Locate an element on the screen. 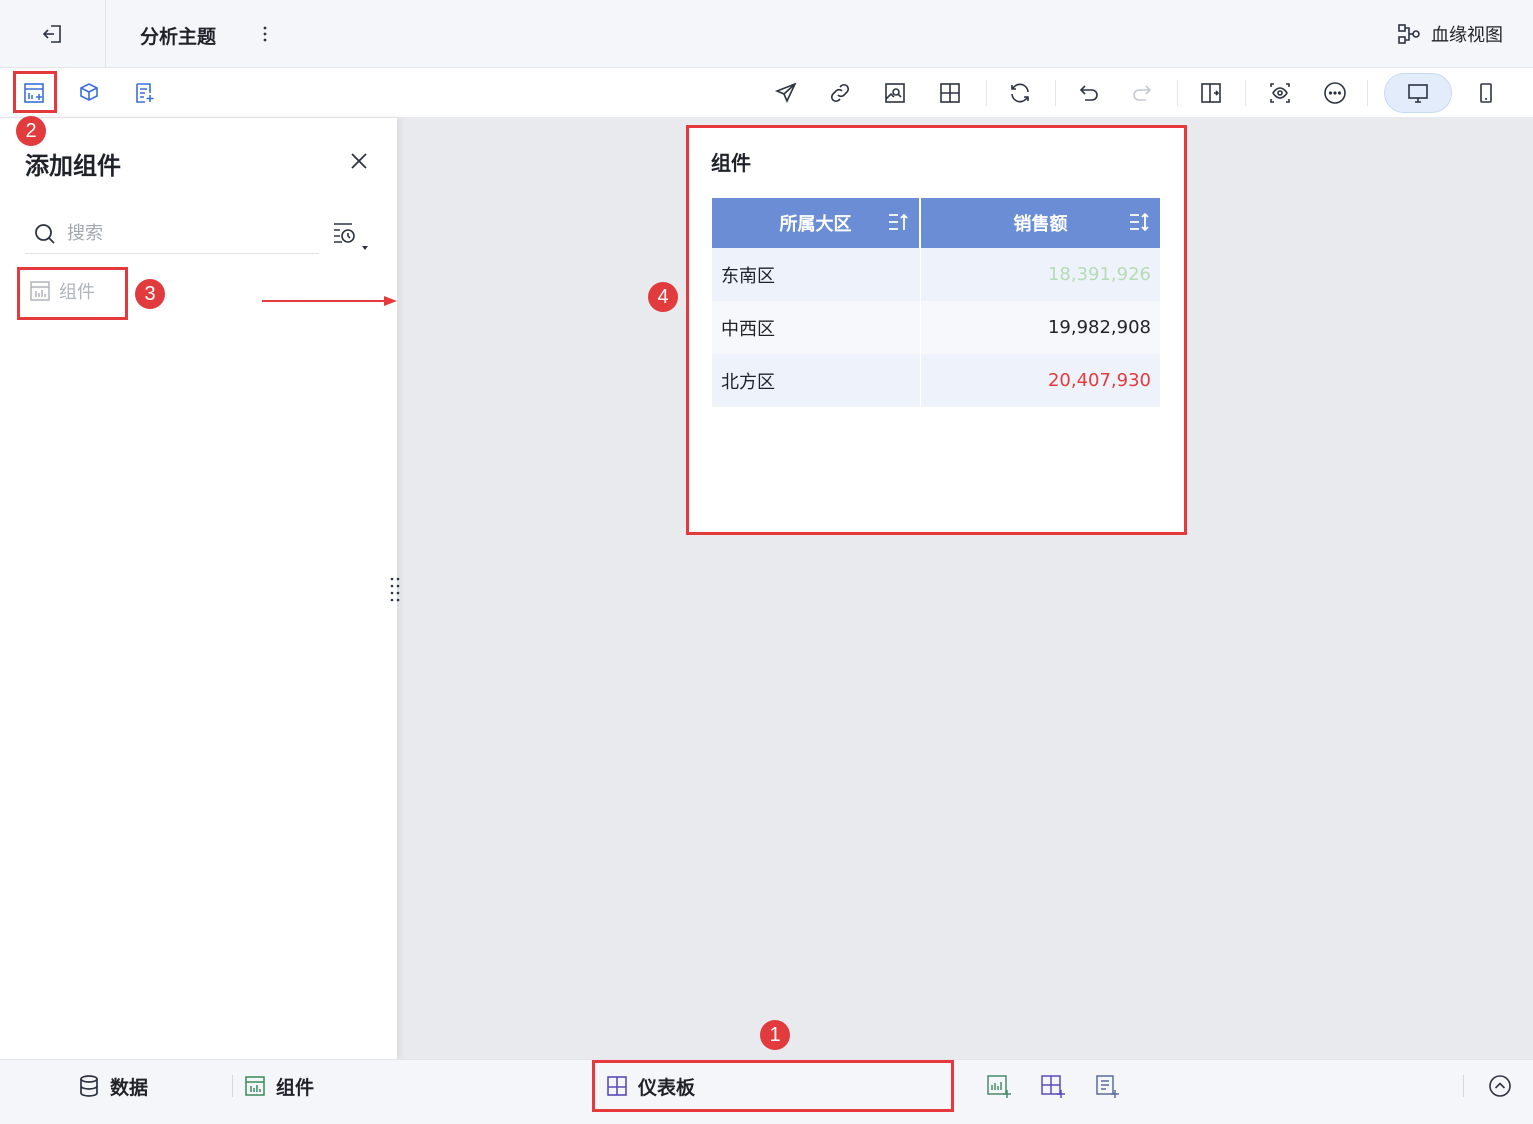 This screenshot has width=1533, height=1124. toolbar is located at coordinates (766, 93).